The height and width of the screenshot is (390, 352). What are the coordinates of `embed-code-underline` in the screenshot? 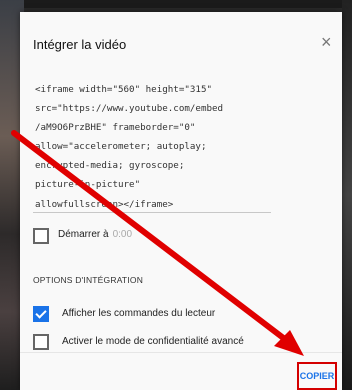 It's located at (152, 212).